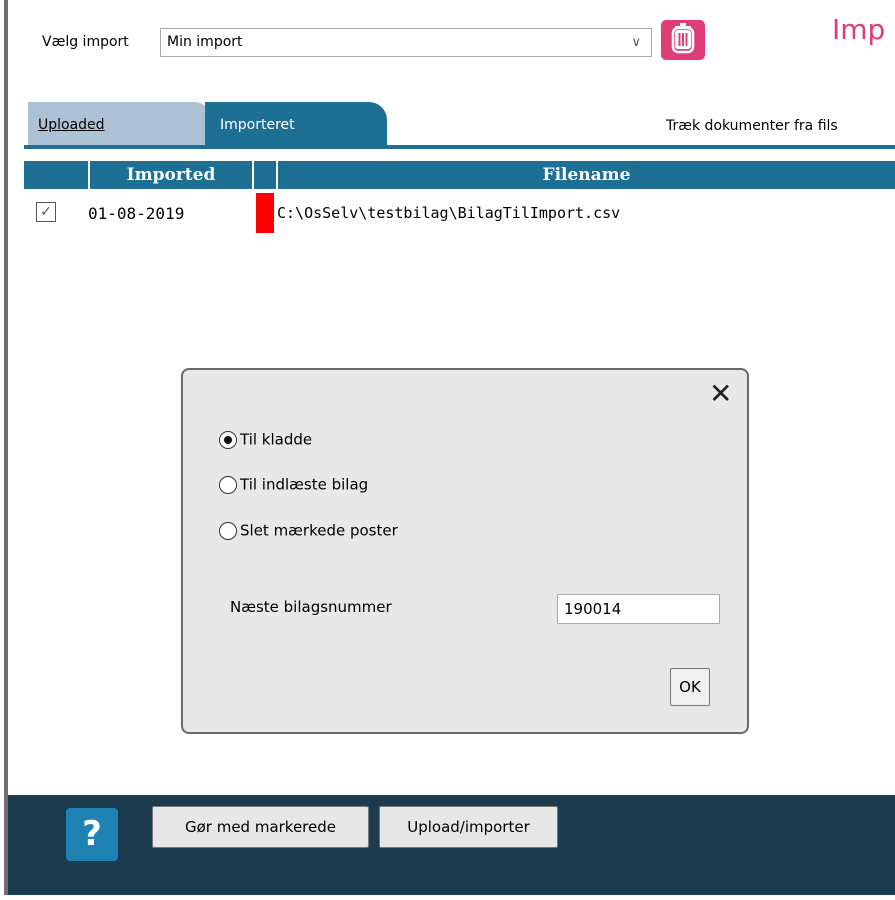  What do you see at coordinates (228, 439) in the screenshot?
I see `radio-til-kladde` at bounding box center [228, 439].